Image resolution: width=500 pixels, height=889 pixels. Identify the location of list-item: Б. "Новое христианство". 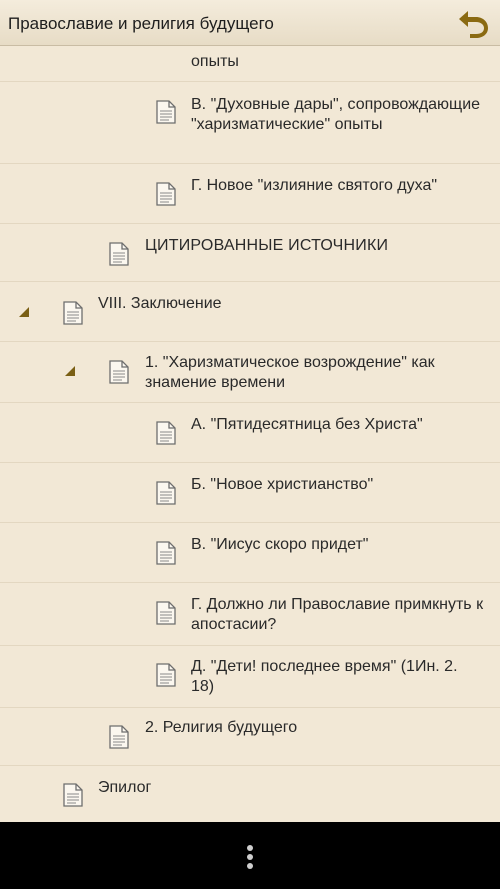
(250, 493).